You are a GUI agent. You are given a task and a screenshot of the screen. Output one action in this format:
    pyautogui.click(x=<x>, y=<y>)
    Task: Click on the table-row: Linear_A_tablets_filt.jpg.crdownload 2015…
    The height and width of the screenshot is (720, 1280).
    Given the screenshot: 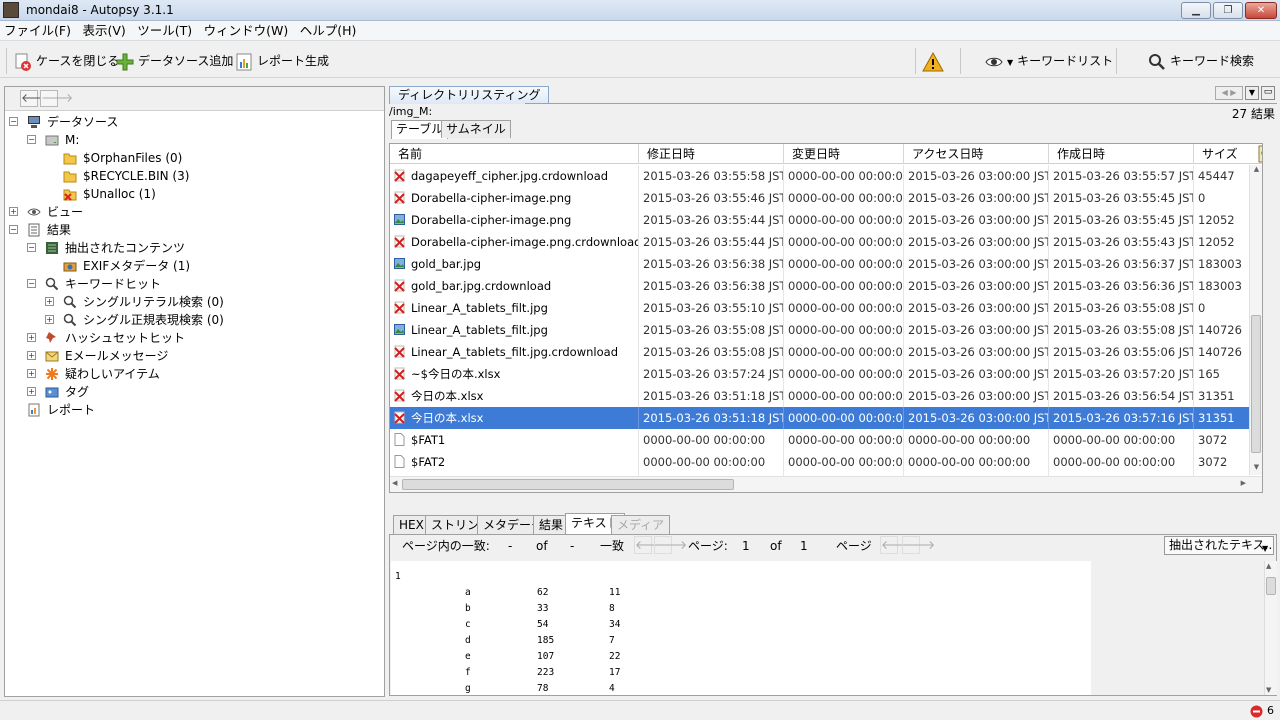 What is the action you would take?
    pyautogui.click(x=826, y=352)
    